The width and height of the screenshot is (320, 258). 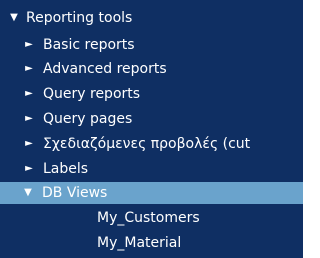 What do you see at coordinates (89, 45) in the screenshot?
I see `tree-node-label: Basic reports` at bounding box center [89, 45].